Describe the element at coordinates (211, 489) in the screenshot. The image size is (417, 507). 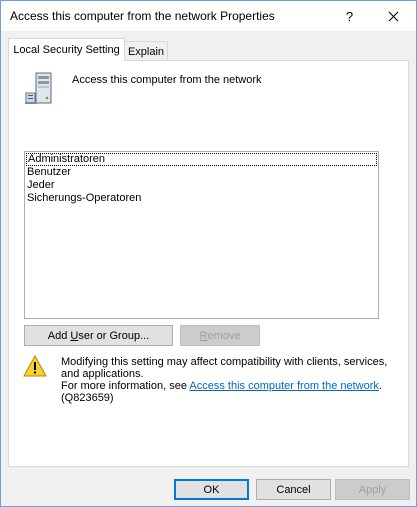
I see `ok-button: OK` at that location.